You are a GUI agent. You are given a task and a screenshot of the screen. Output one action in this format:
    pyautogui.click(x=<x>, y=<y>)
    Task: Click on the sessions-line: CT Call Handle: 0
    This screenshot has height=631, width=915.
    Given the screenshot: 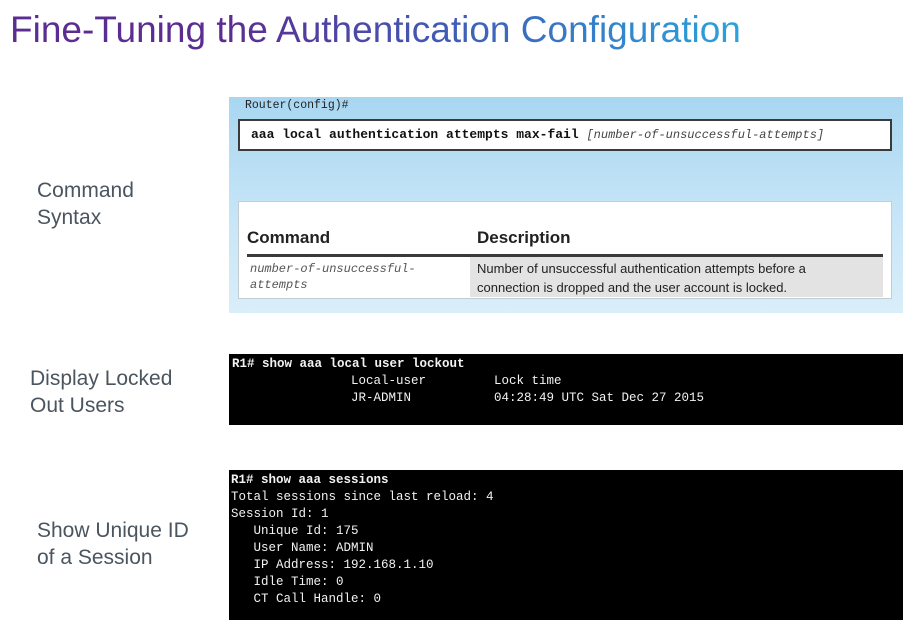 What is the action you would take?
    pyautogui.click(x=306, y=599)
    